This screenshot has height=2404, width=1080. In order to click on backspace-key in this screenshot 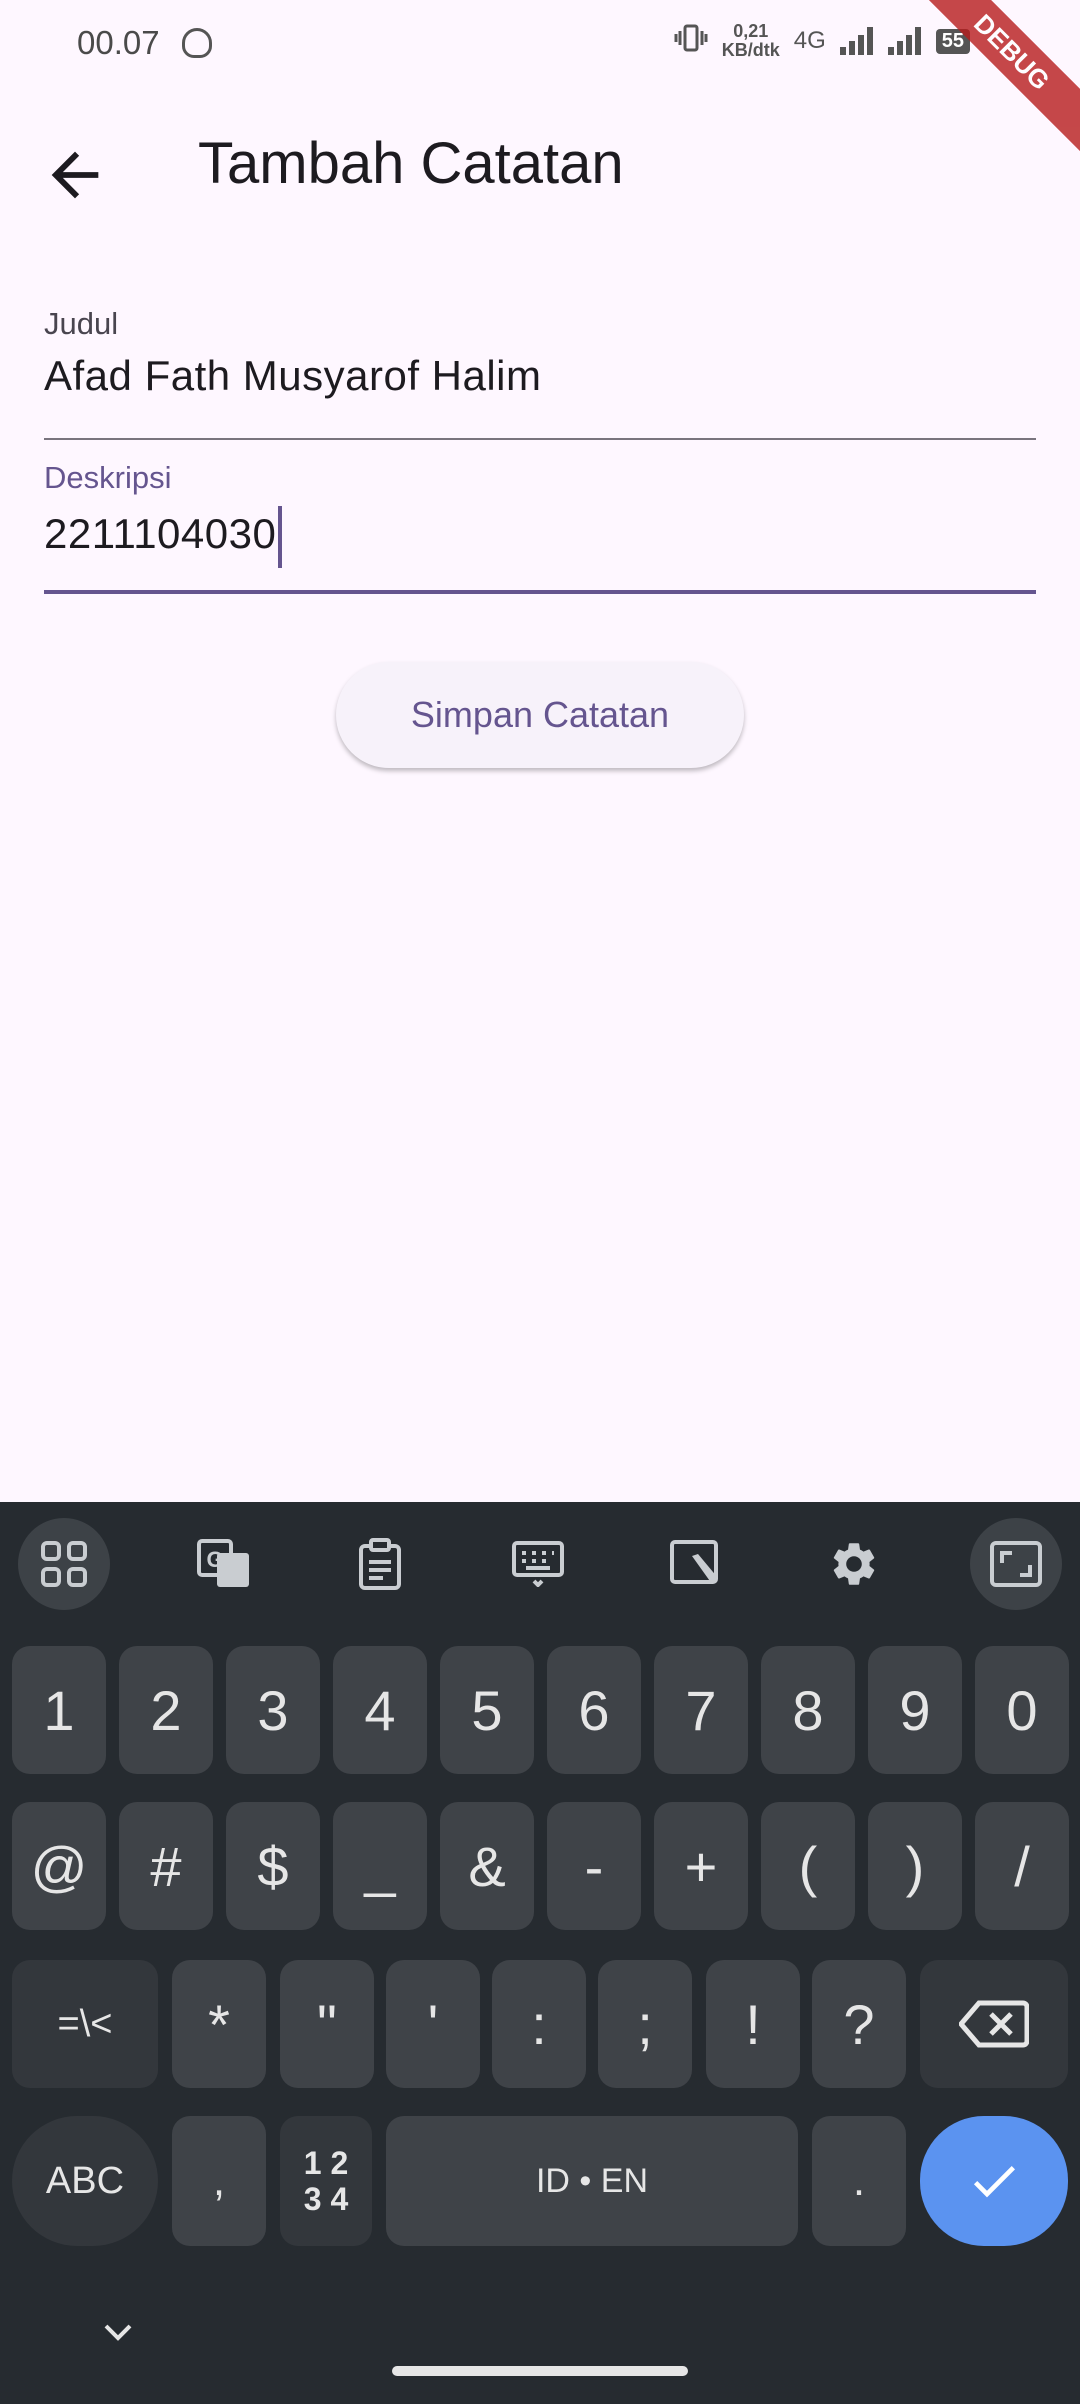, I will do `click(994, 2024)`.